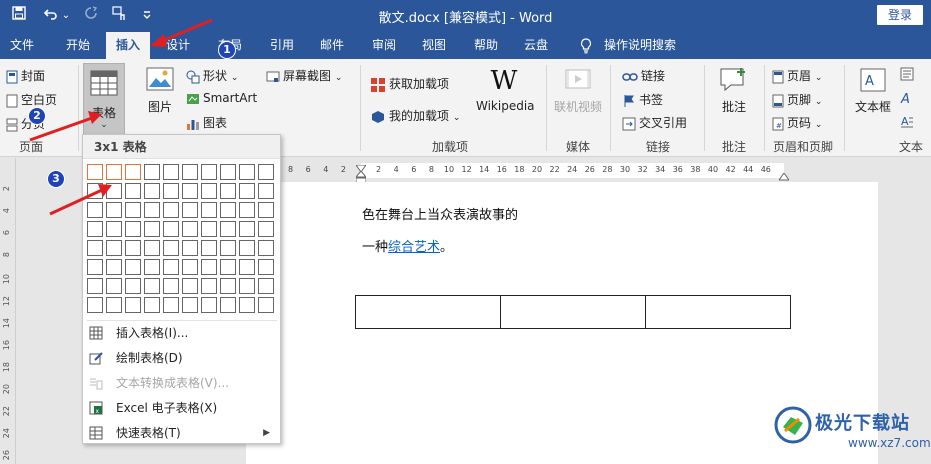 The width and height of the screenshot is (931, 464). What do you see at coordinates (227, 50) in the screenshot?
I see `step-badge-1: 1` at bounding box center [227, 50].